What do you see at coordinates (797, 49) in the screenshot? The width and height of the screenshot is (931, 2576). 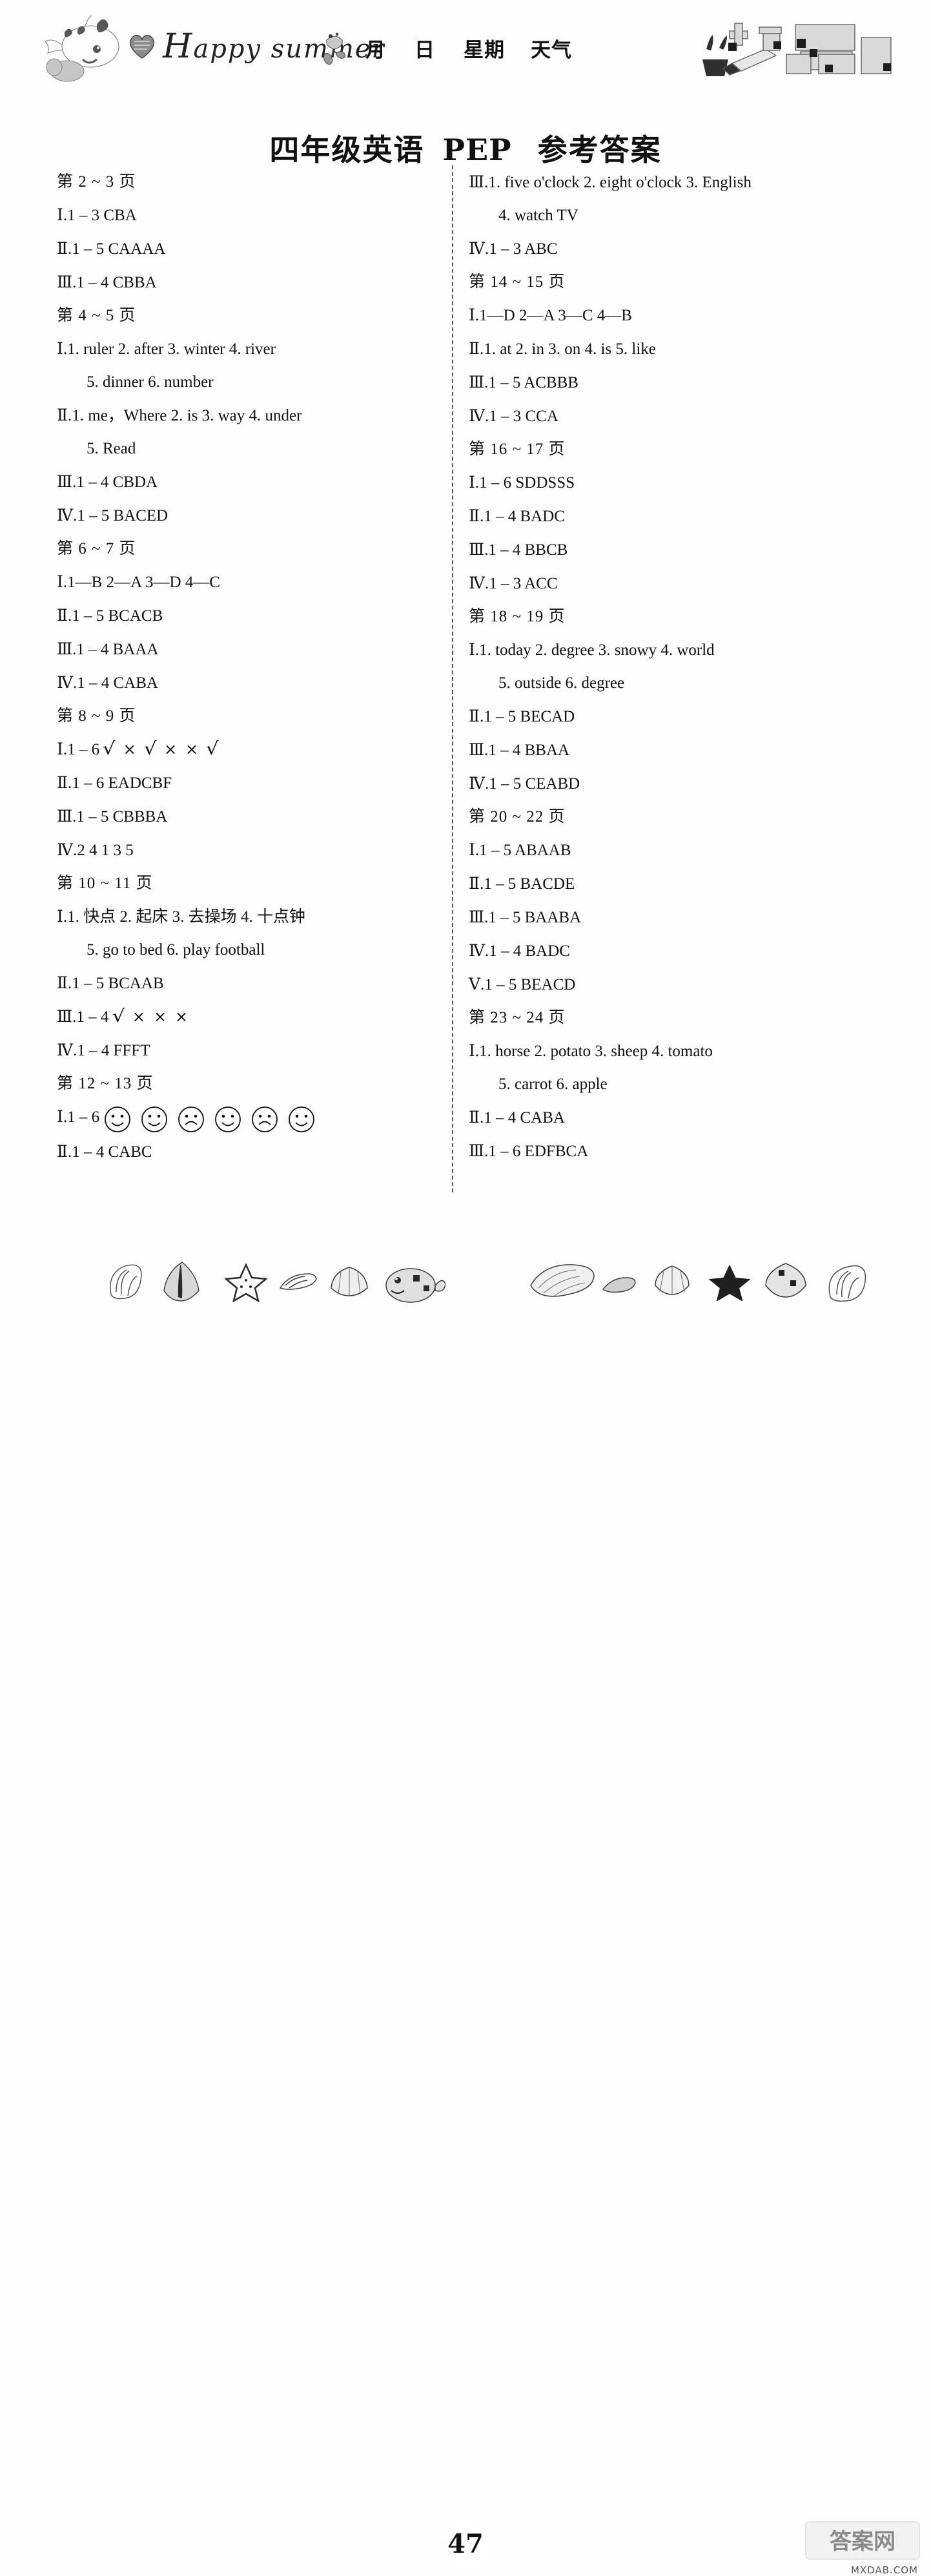 I see `happy-holiday-logo` at bounding box center [797, 49].